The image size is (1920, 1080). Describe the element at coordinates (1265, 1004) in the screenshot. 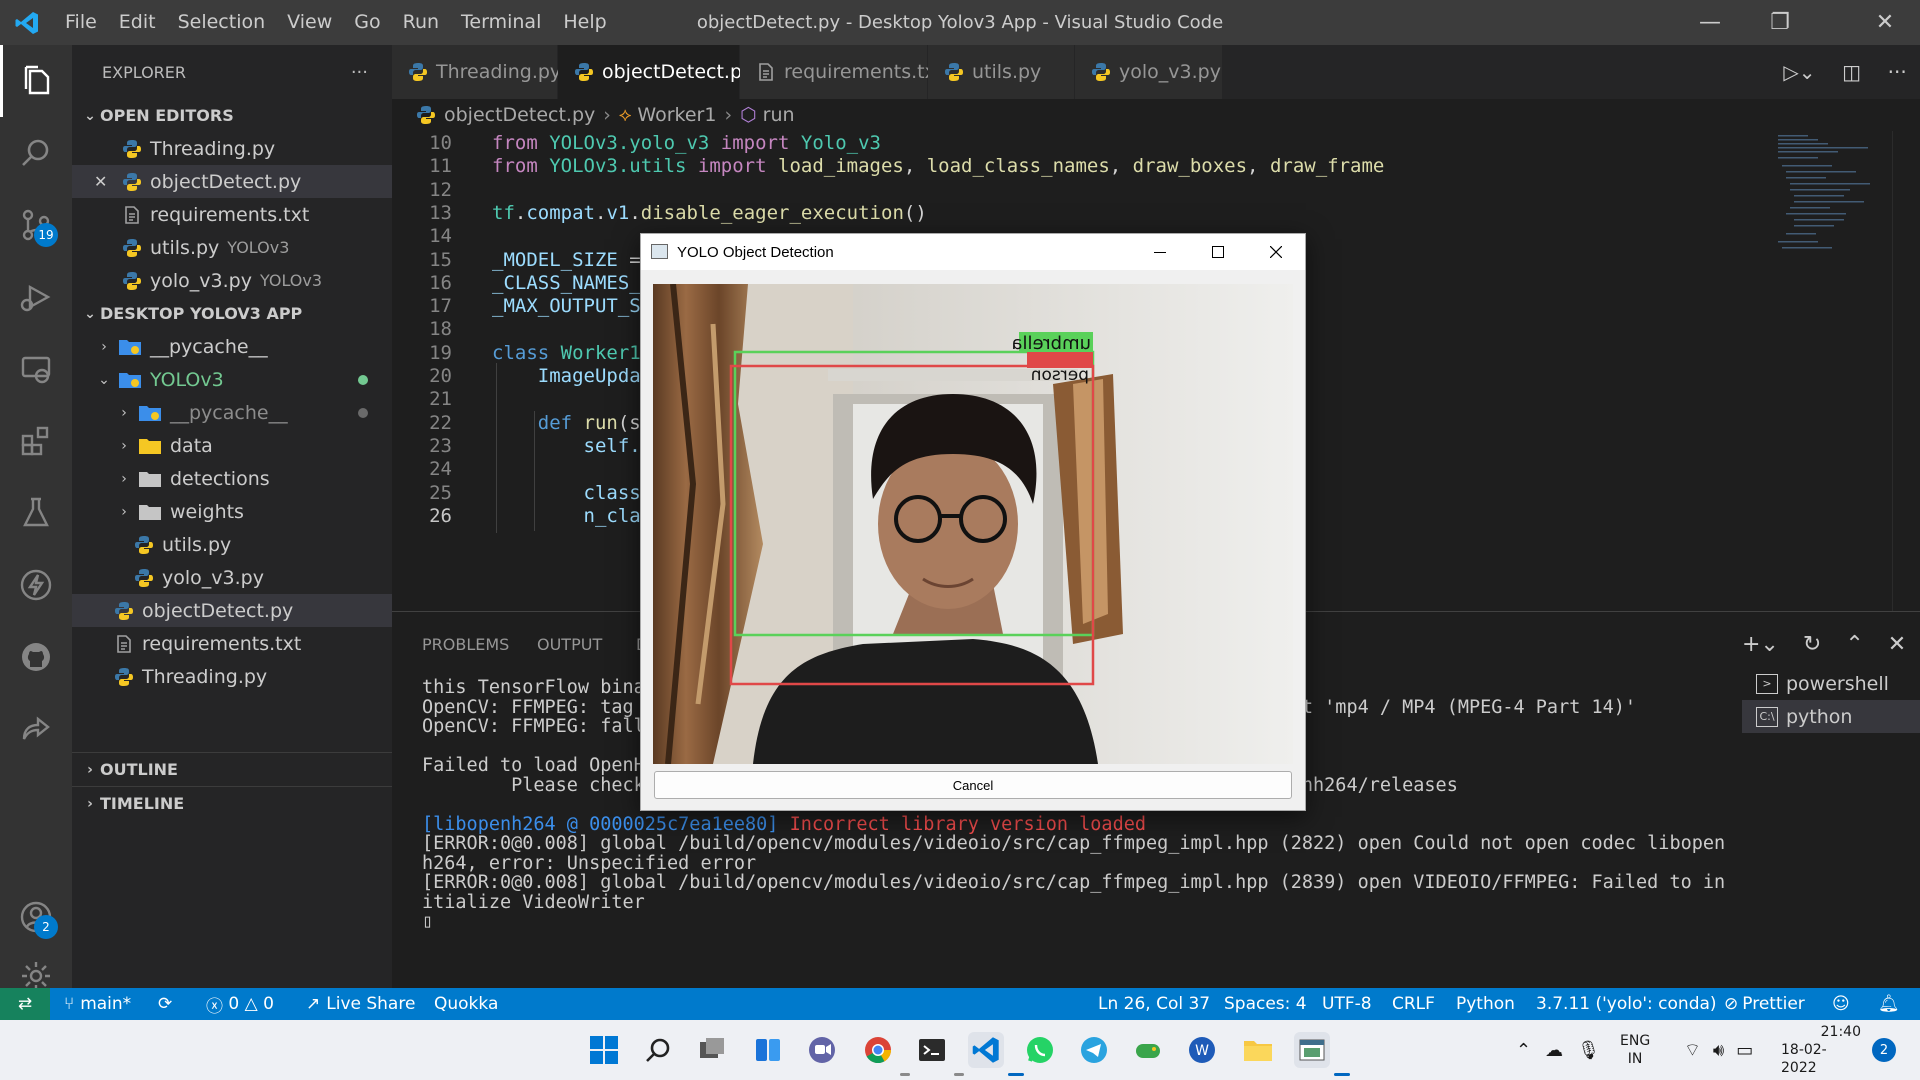

I see `indentation: Spaces: 4` at that location.